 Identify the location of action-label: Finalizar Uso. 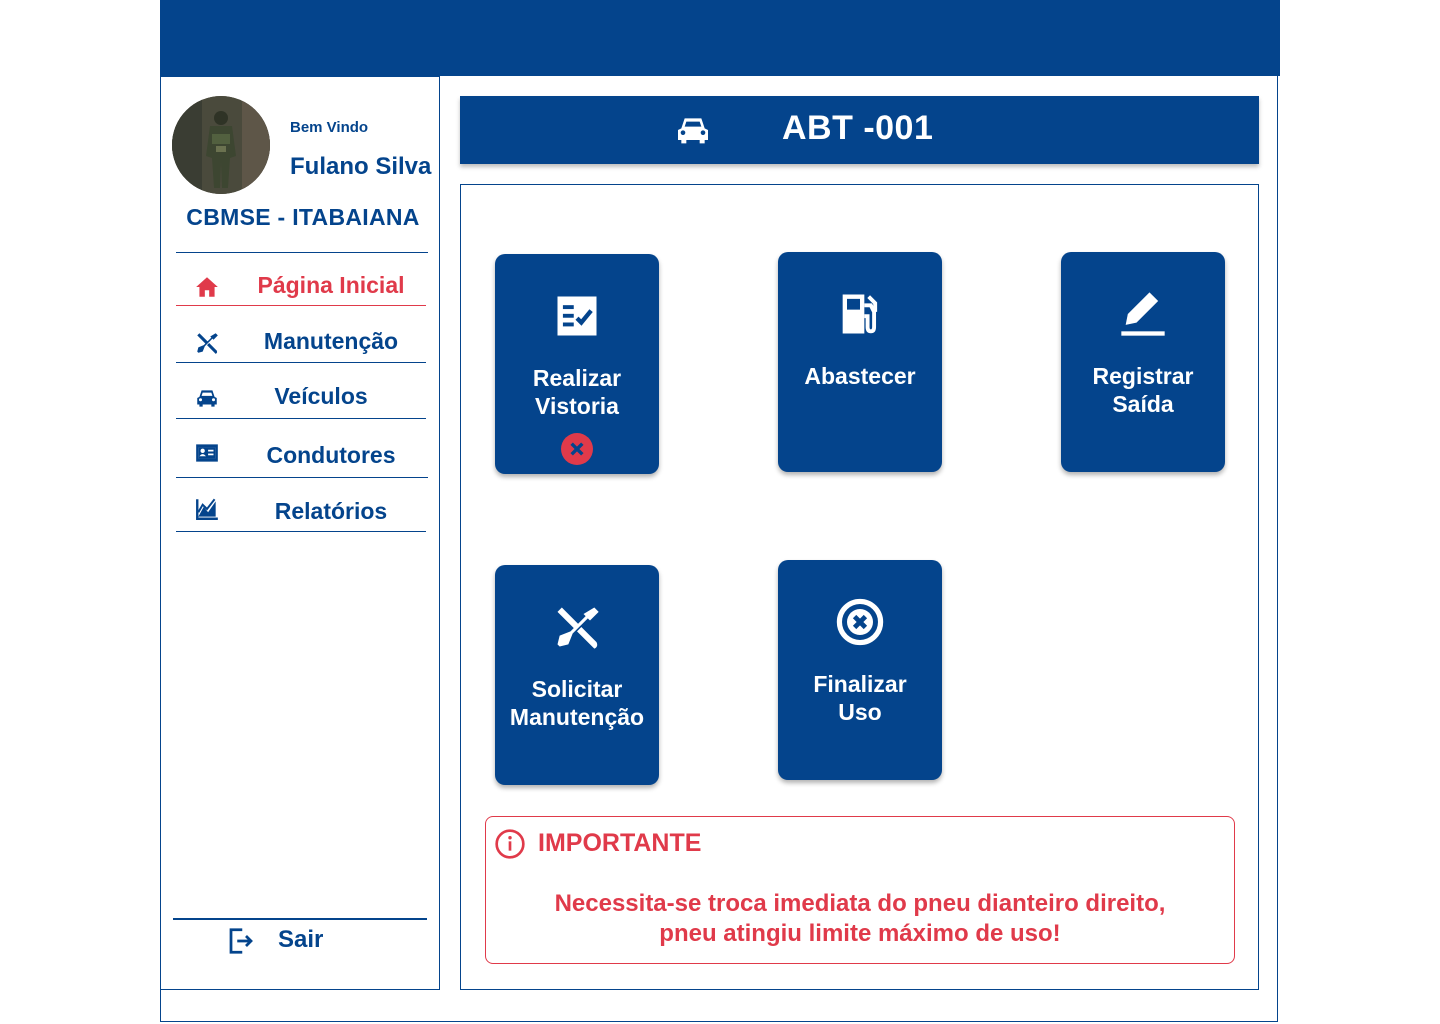
(860, 698).